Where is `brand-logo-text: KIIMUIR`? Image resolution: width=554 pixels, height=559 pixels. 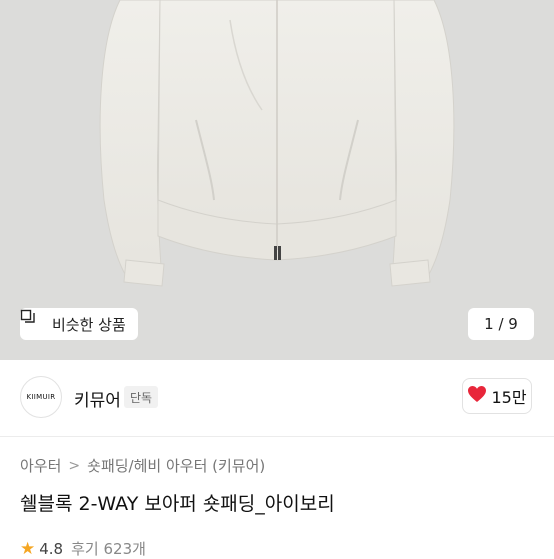
brand-logo-text: KIIMUIR is located at coordinates (41, 397).